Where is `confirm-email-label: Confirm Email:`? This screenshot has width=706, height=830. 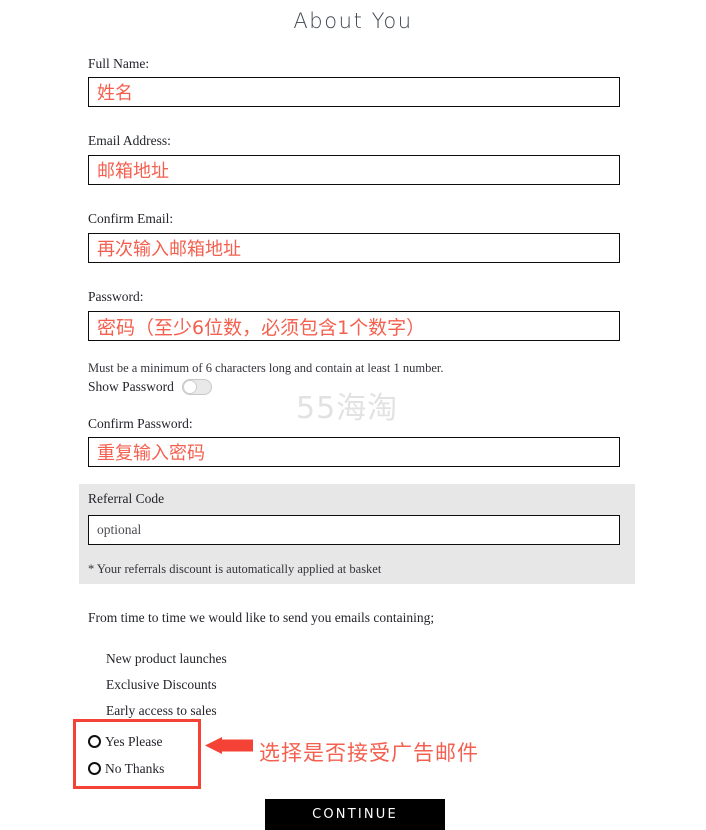
confirm-email-label: Confirm Email: is located at coordinates (131, 218).